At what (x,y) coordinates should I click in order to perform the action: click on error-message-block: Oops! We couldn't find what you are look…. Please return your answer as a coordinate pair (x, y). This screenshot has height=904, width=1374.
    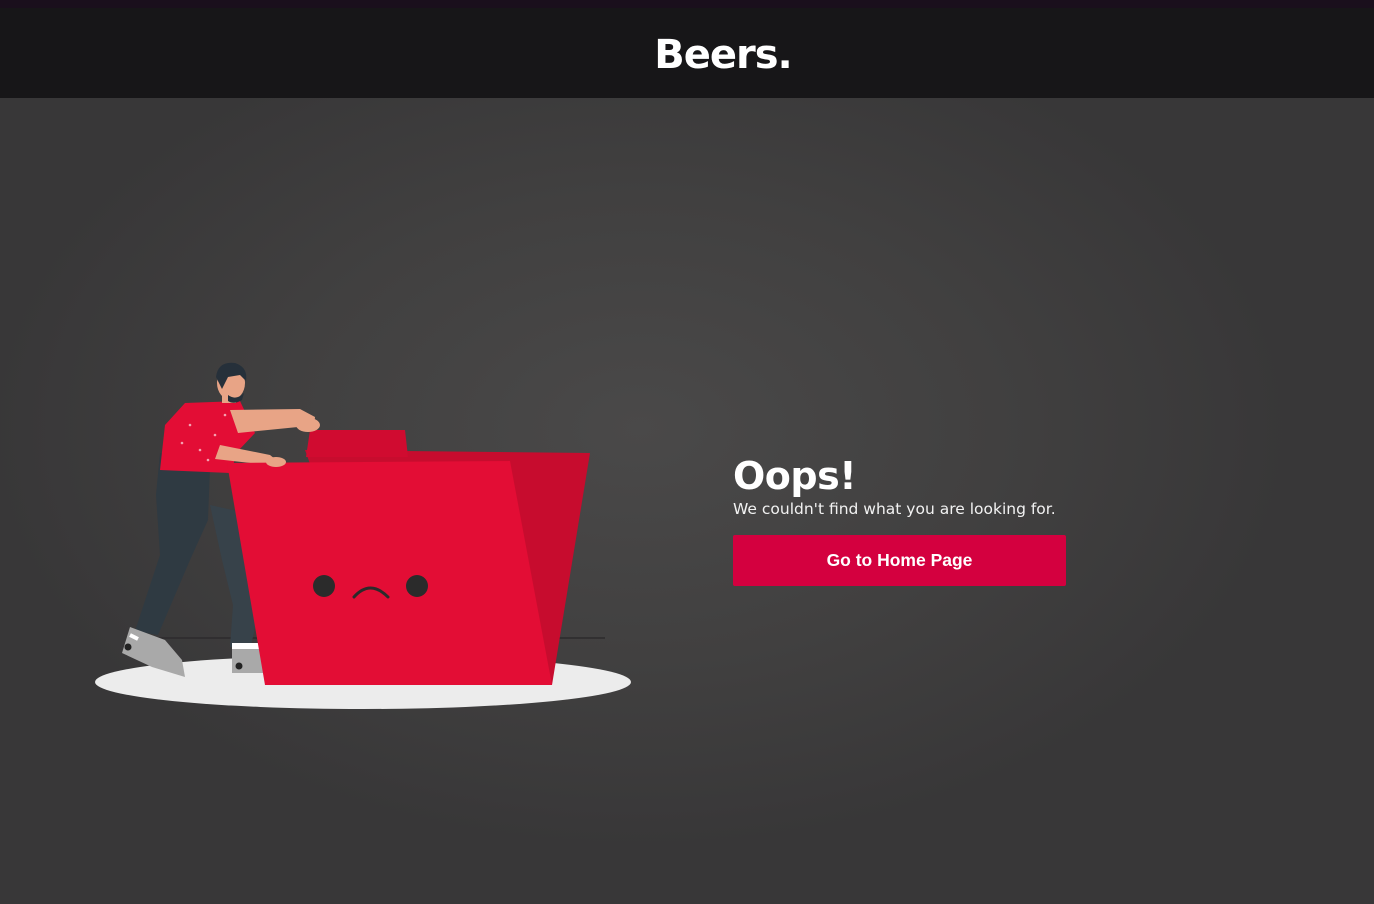
    Looking at the image, I should click on (913, 486).